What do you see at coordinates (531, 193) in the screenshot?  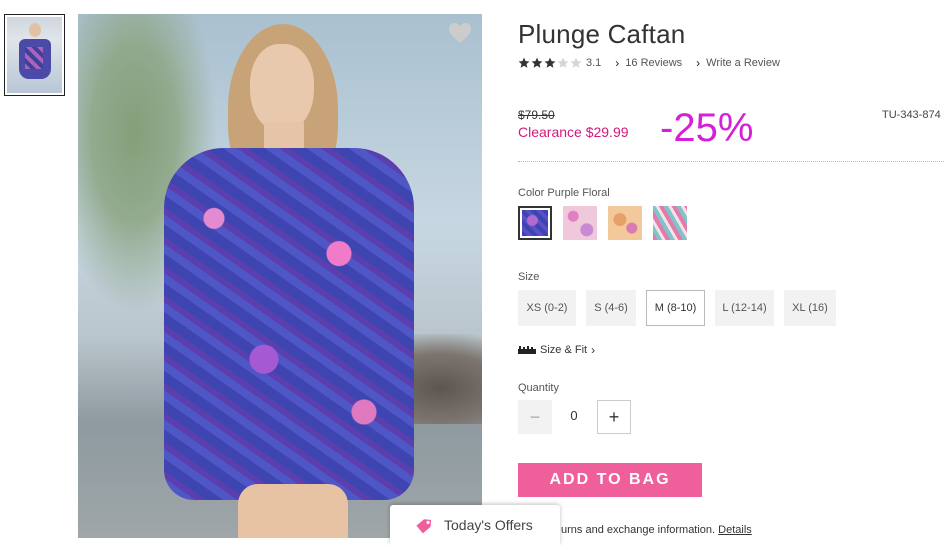 I see `color-label-text: Color` at bounding box center [531, 193].